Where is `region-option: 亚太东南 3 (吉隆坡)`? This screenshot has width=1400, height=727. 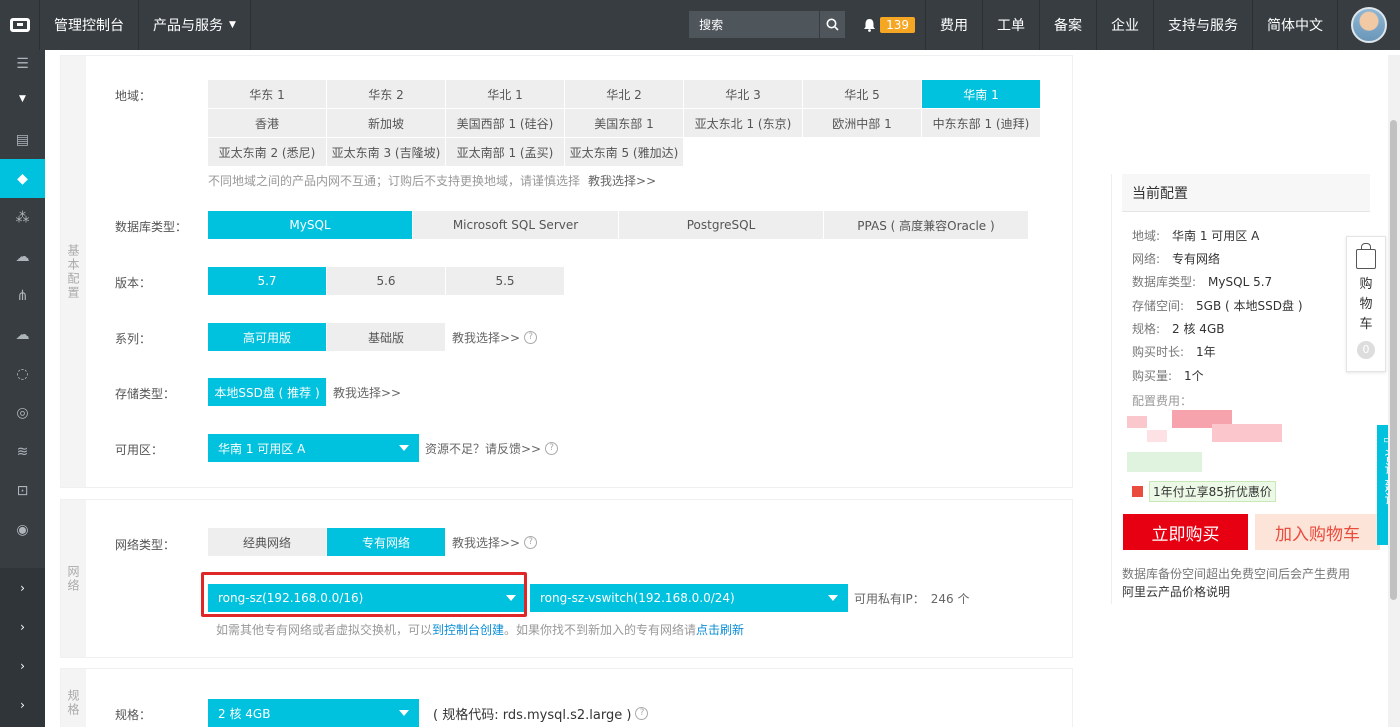
region-option: 亚太东南 3 (吉隆坡) is located at coordinates (386, 152).